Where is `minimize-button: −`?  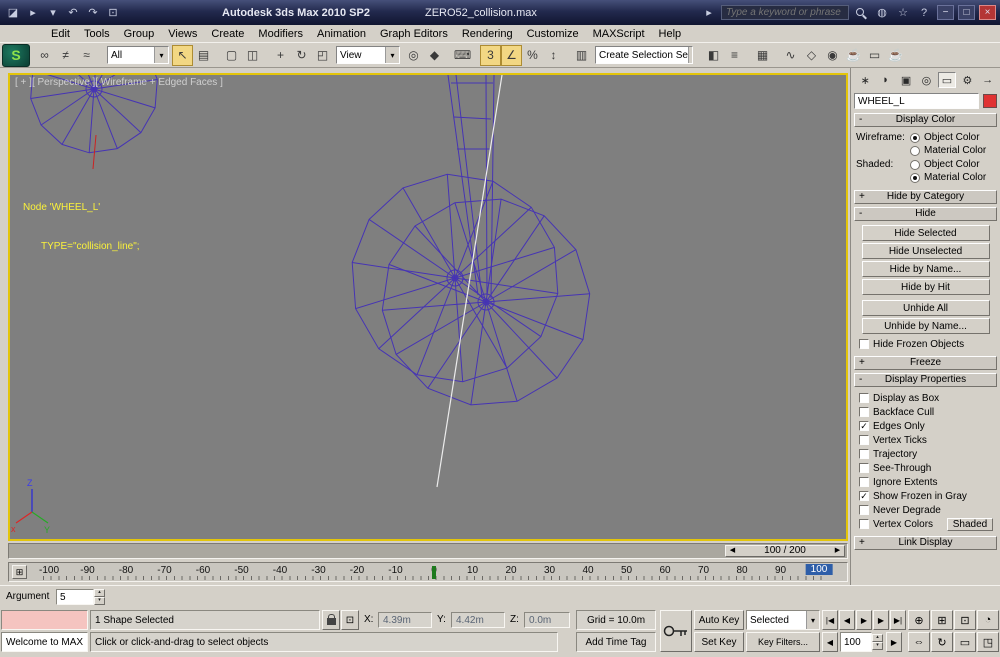 minimize-button: − is located at coordinates (945, 12).